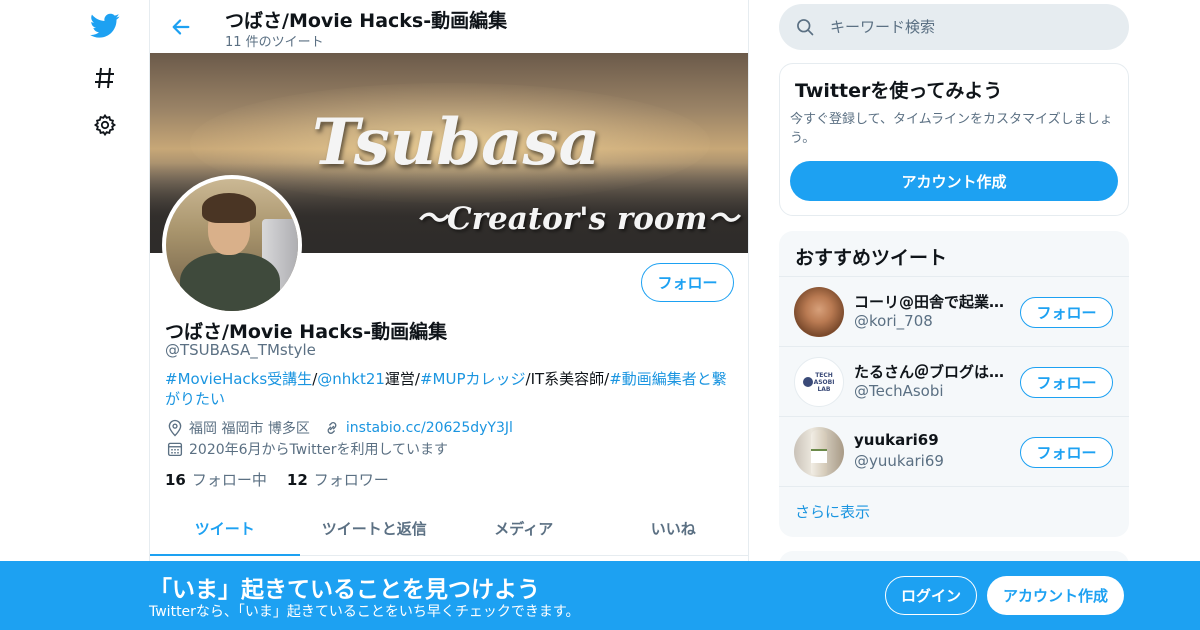  I want to click on followers-count: 12, so click(297, 480).